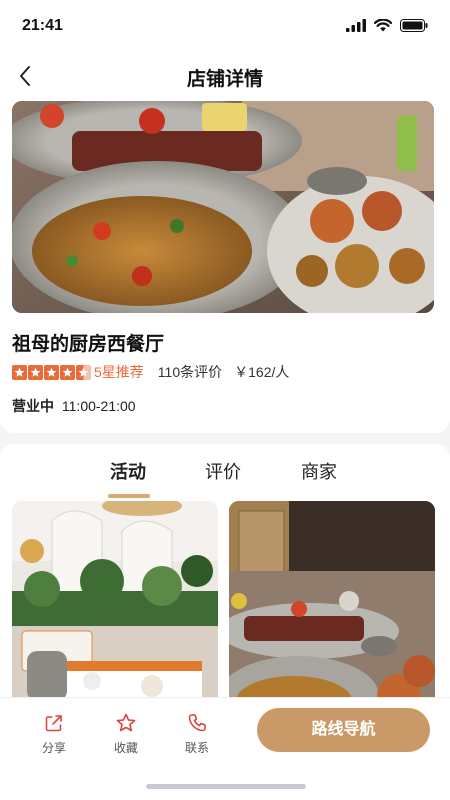 The height and width of the screenshot is (800, 450). I want to click on business-hours: 营业中 11:00-21:00, so click(74, 406).